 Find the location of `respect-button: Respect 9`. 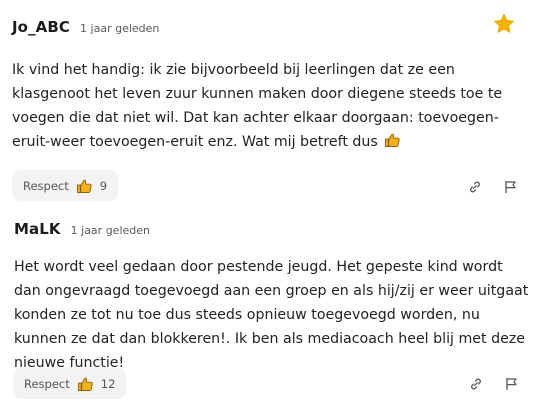

respect-button: Respect 9 is located at coordinates (65, 185).